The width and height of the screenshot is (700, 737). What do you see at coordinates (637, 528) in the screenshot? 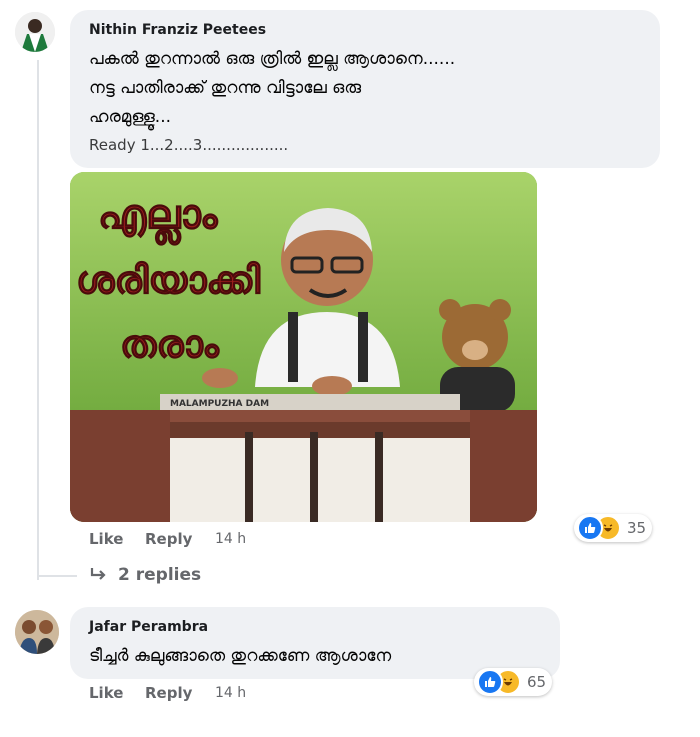
I see `reaction-count: 35` at bounding box center [637, 528].